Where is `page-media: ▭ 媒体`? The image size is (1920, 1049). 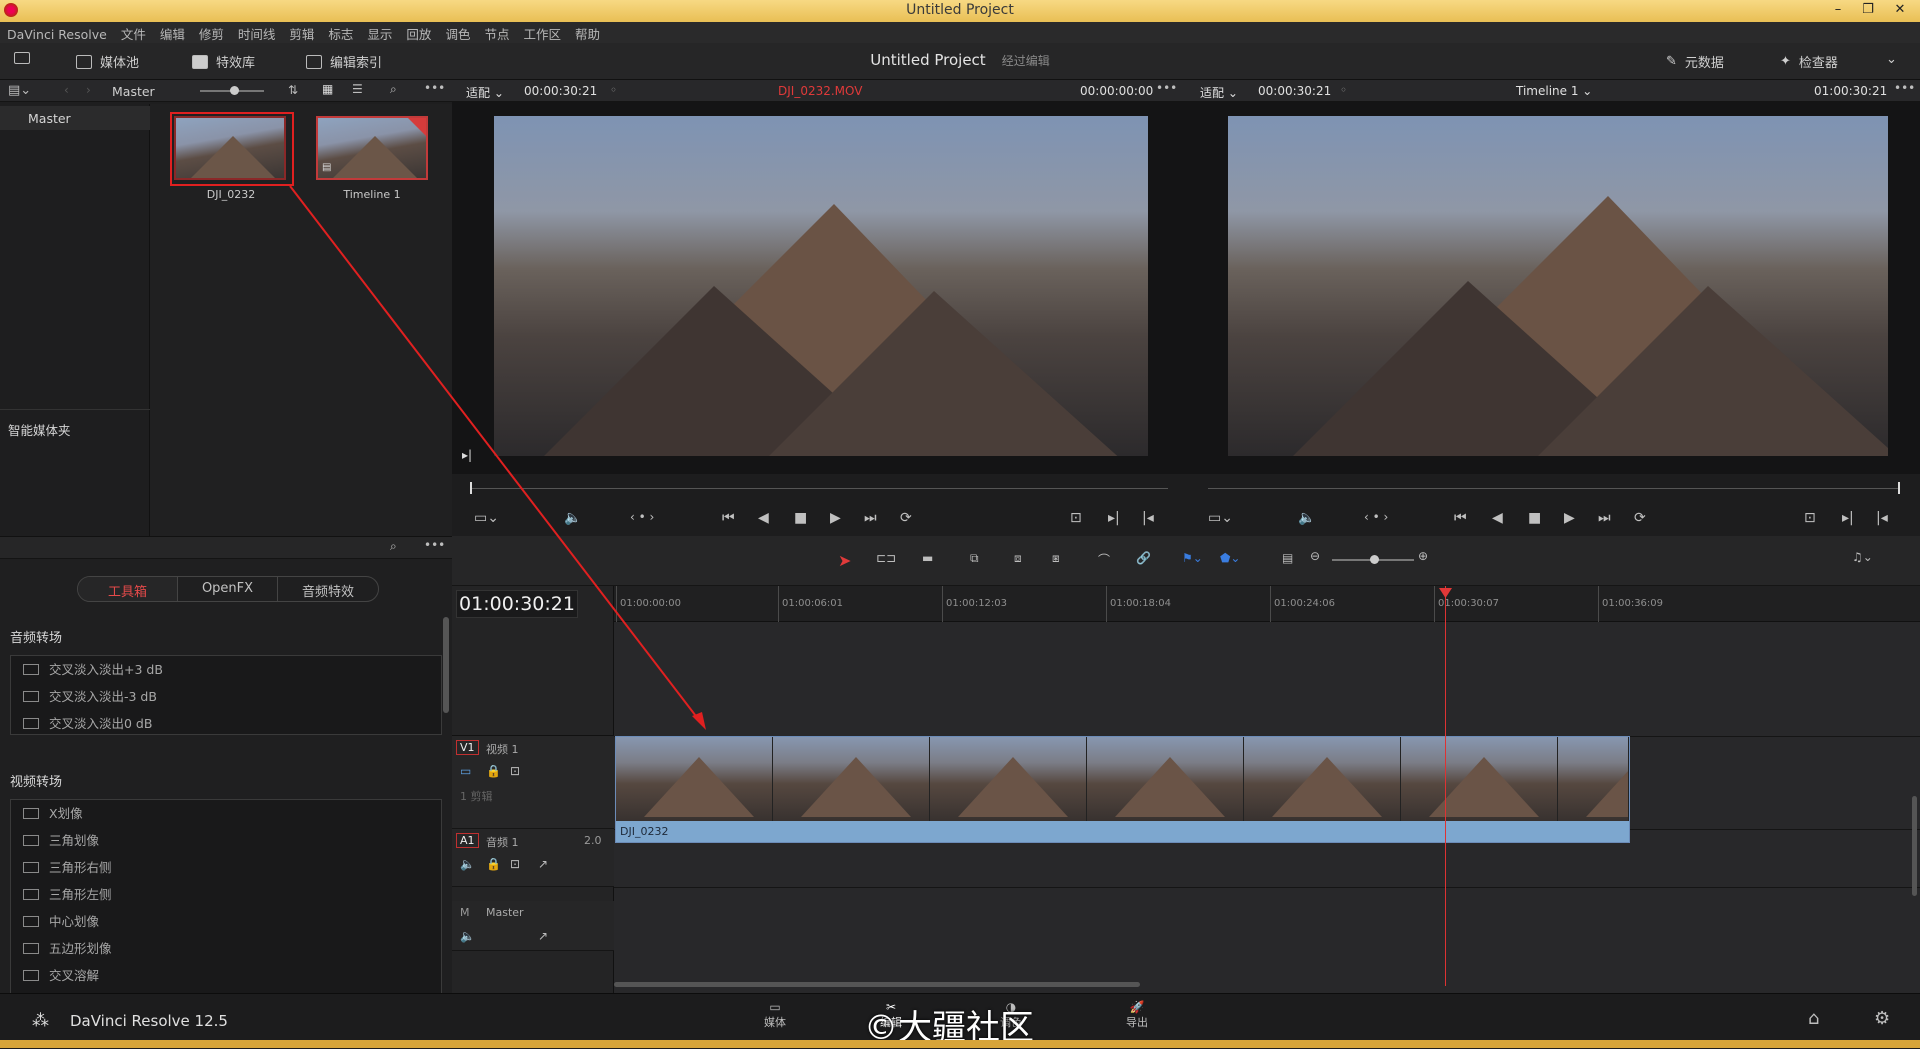
page-media: ▭ 媒体 is located at coordinates (775, 1015).